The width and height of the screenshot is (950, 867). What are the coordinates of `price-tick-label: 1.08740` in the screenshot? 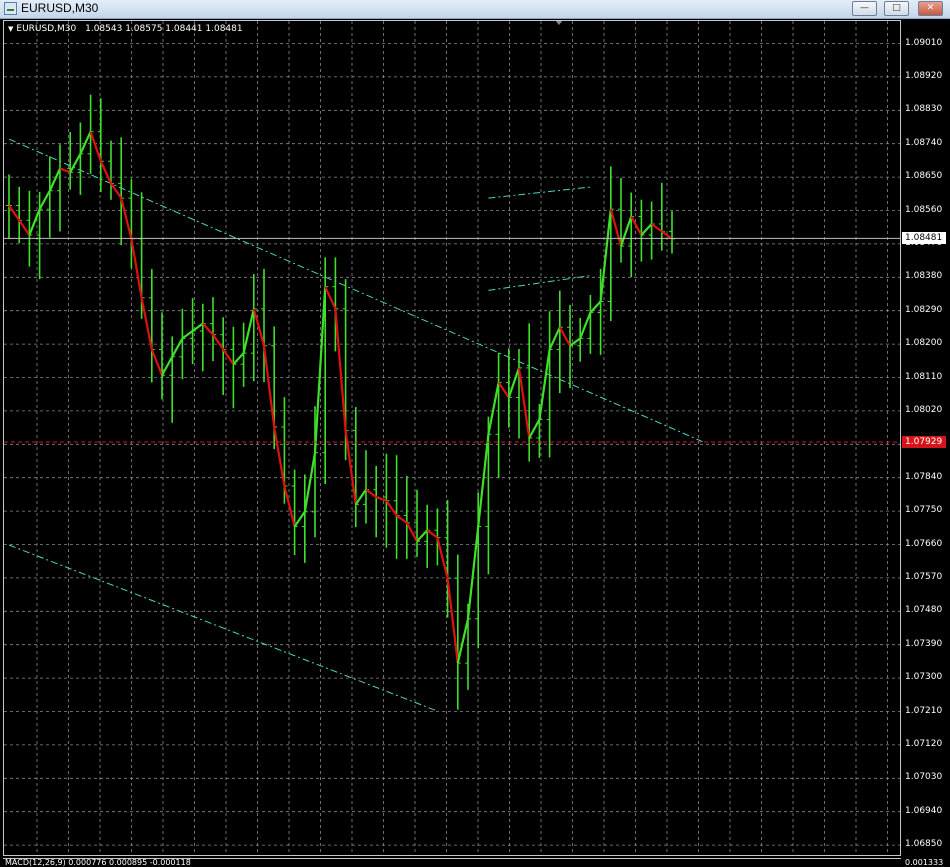 It's located at (924, 142).